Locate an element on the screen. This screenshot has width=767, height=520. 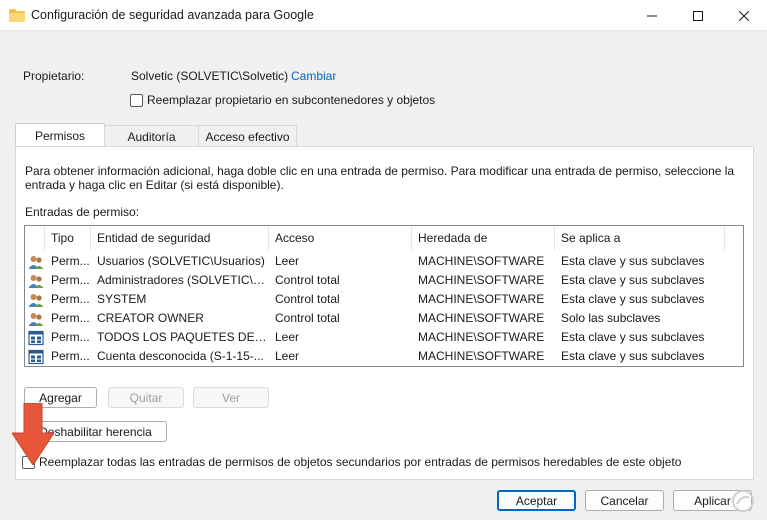
header-aplica: Se aplica a is located at coordinates (640, 238).